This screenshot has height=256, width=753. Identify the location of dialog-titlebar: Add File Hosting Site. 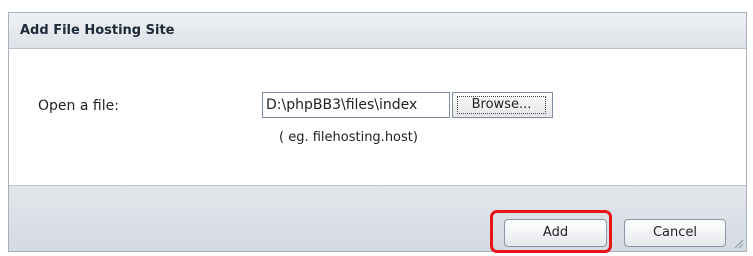
(377, 31).